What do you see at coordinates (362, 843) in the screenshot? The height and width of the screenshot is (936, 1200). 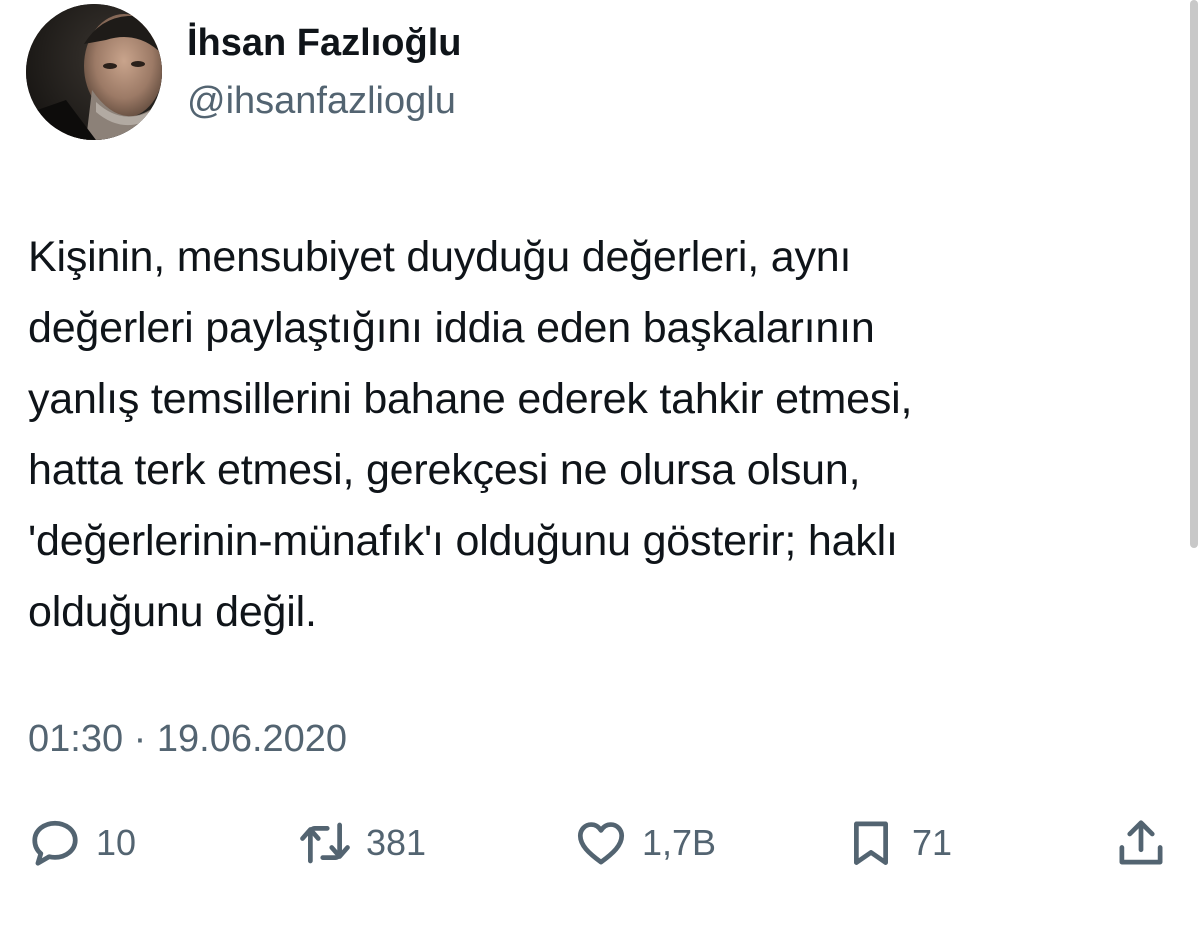 I see `retweet-button: 381` at bounding box center [362, 843].